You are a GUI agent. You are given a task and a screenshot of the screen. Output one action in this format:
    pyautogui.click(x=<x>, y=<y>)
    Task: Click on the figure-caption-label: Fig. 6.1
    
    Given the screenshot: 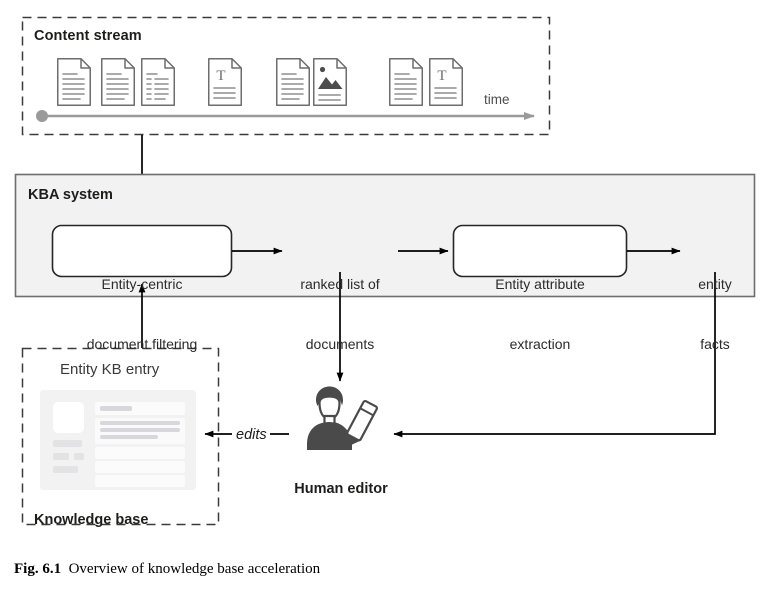 What is the action you would take?
    pyautogui.click(x=38, y=569)
    